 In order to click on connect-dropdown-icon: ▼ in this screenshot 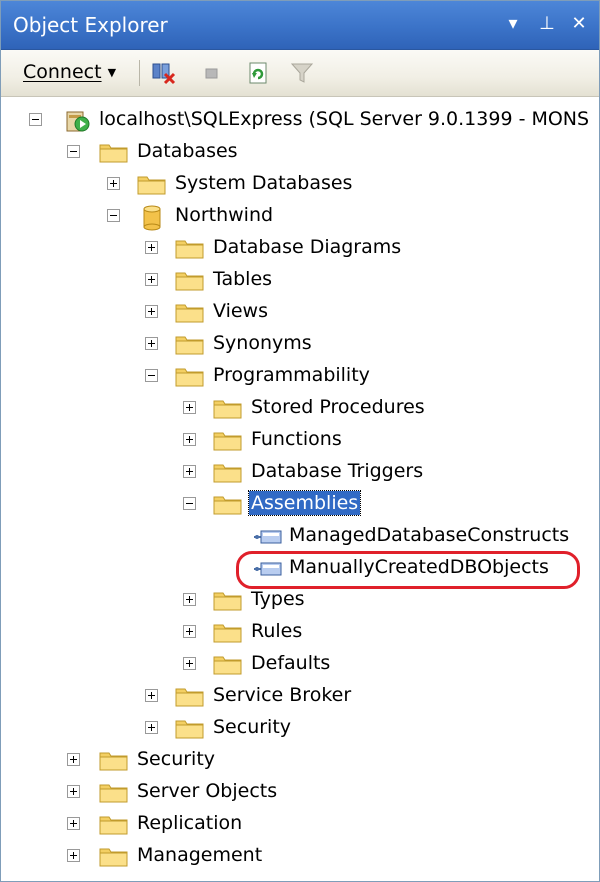, I will do `click(112, 72)`.